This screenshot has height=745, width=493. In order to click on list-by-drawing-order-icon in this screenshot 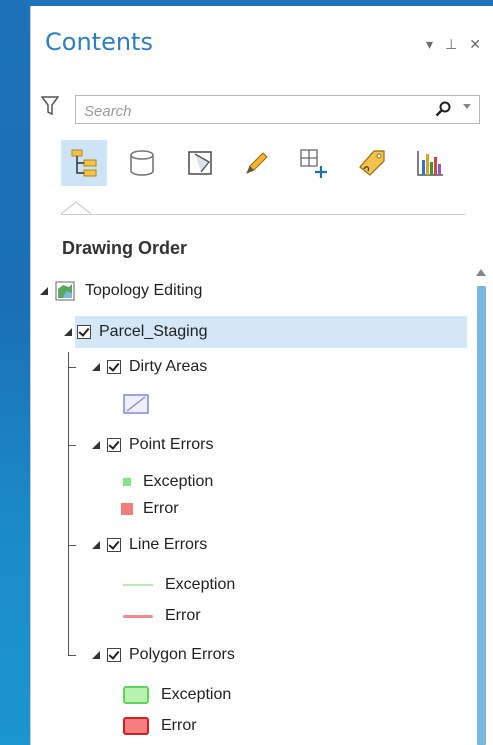, I will do `click(84, 163)`.